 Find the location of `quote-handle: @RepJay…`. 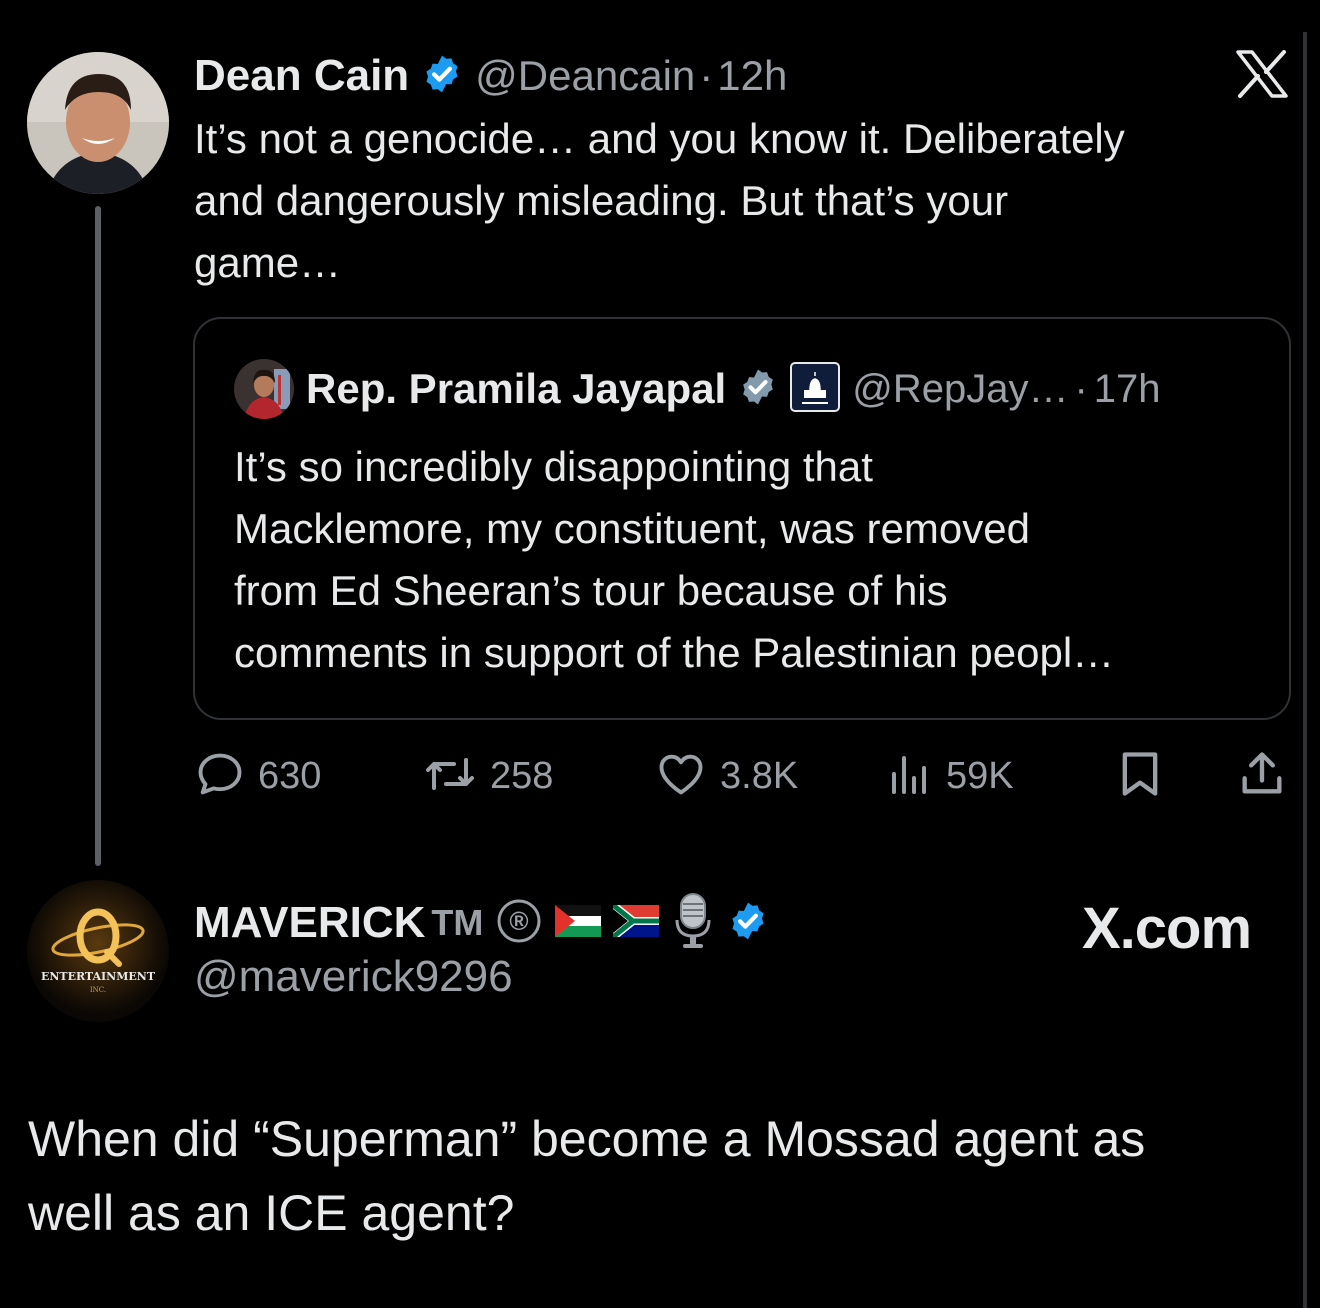

quote-handle: @RepJay… is located at coordinates (960, 389).